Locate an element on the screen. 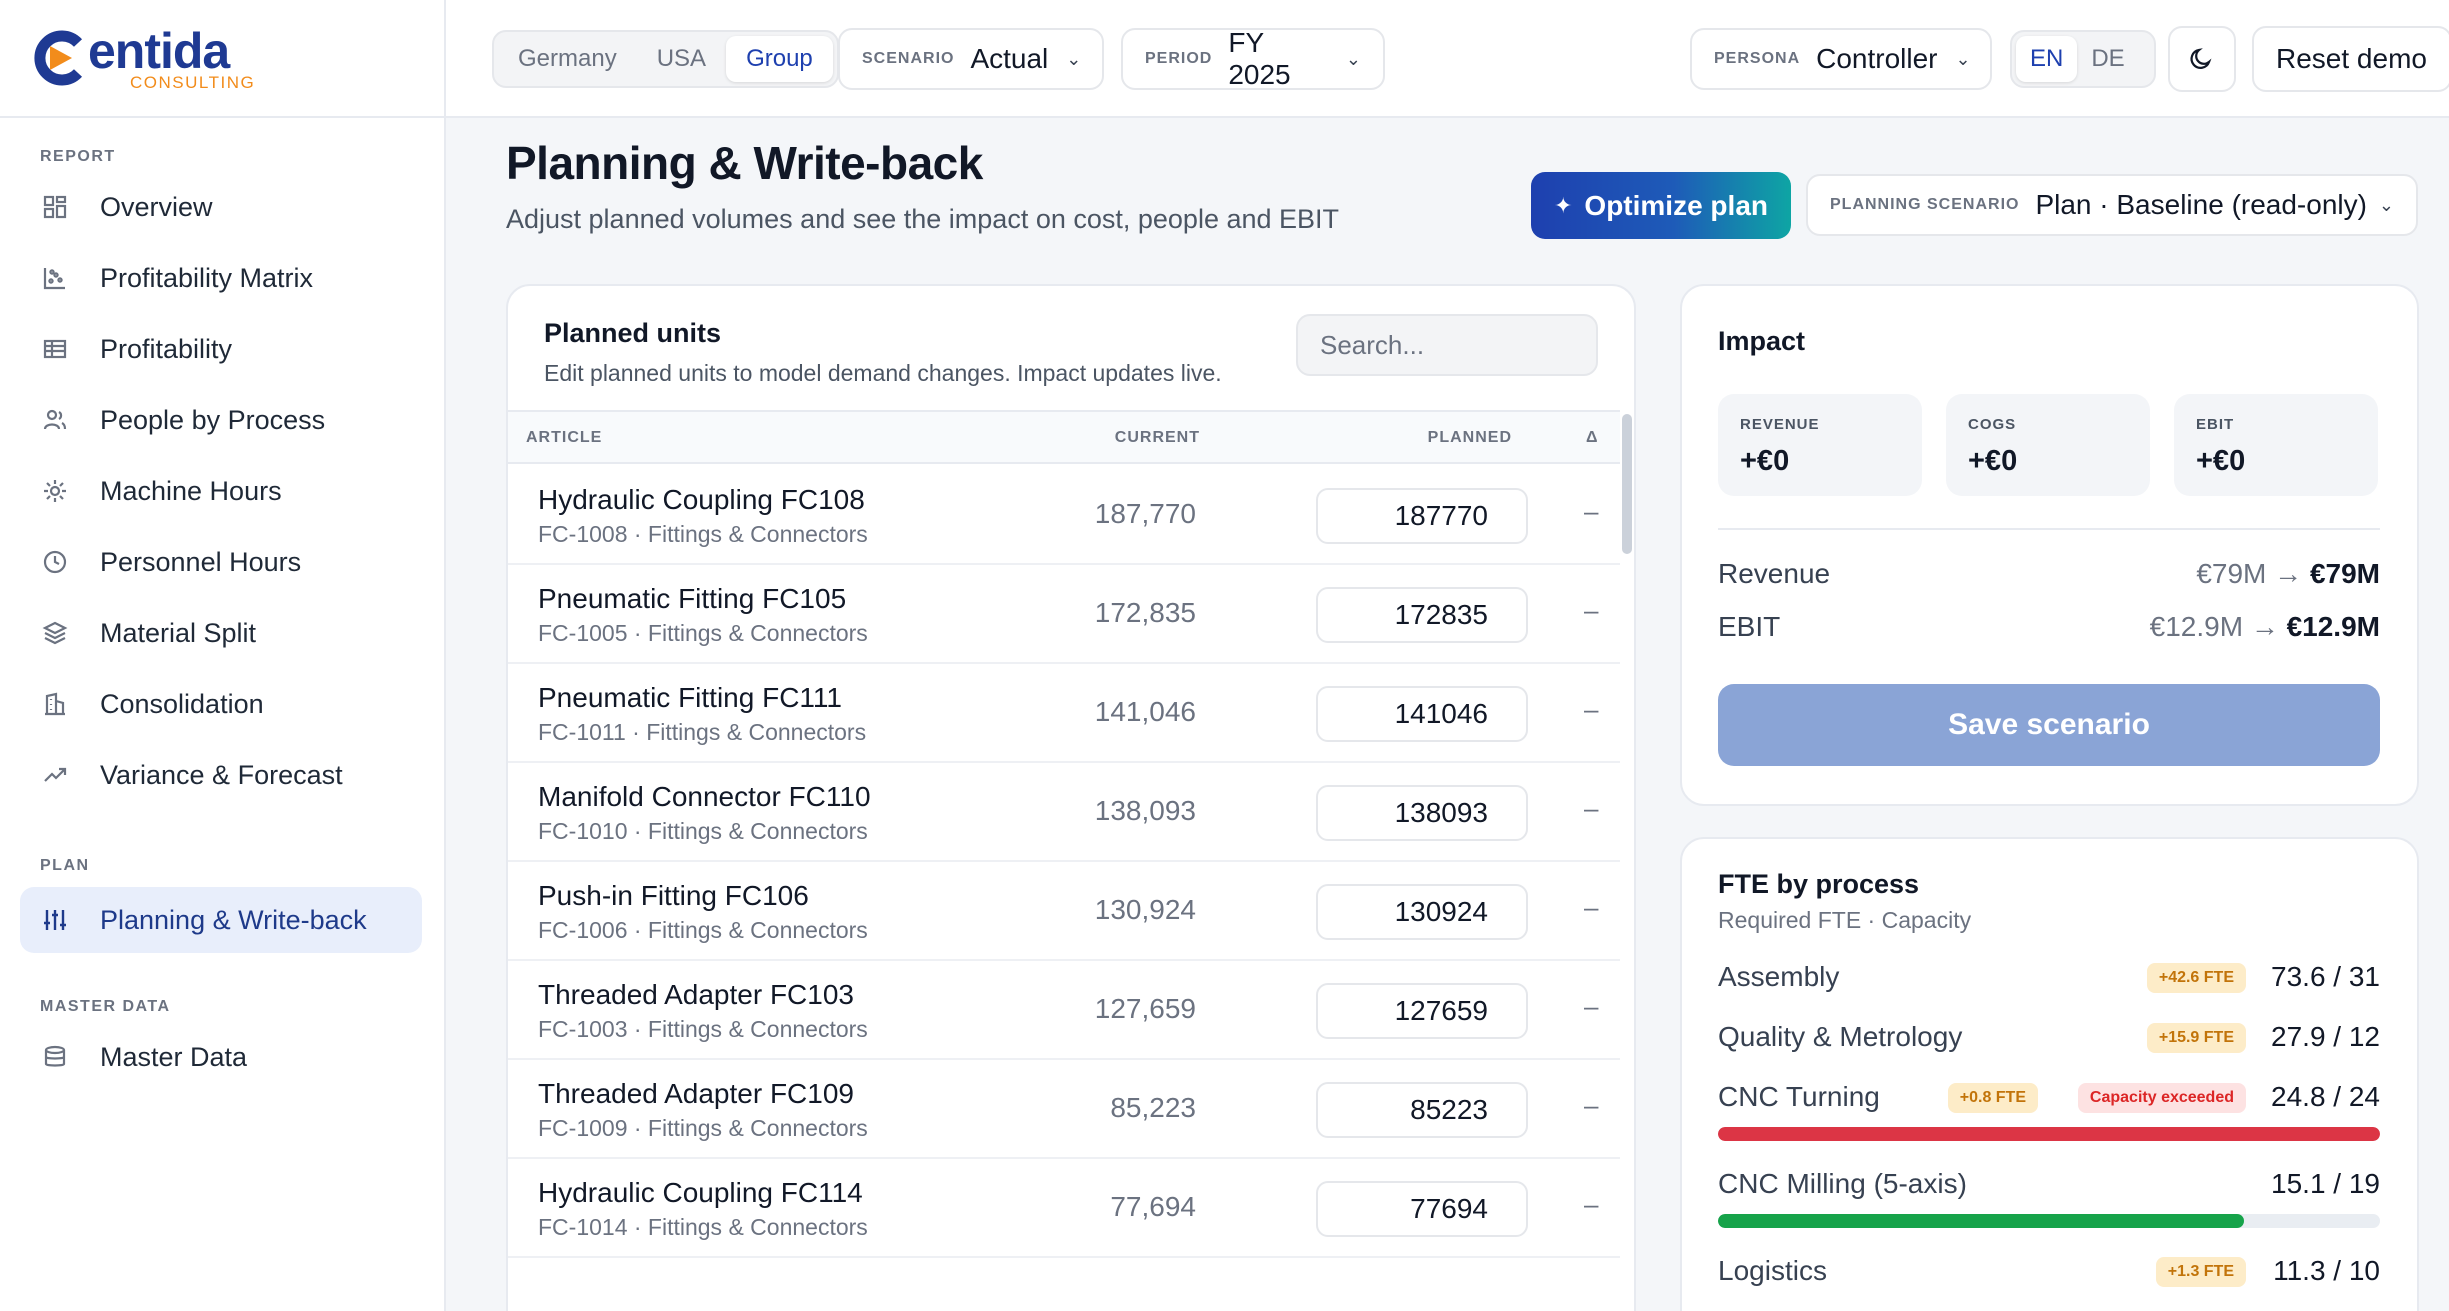 The width and height of the screenshot is (2449, 1311). impact-row-change: €12.9M → €12.9M is located at coordinates (2265, 627).